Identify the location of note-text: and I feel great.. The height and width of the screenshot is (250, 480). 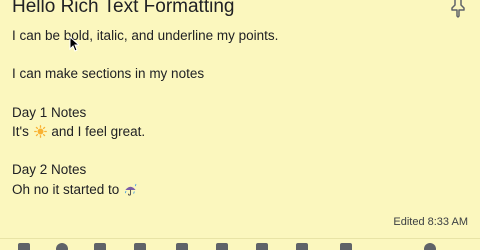
(96, 131).